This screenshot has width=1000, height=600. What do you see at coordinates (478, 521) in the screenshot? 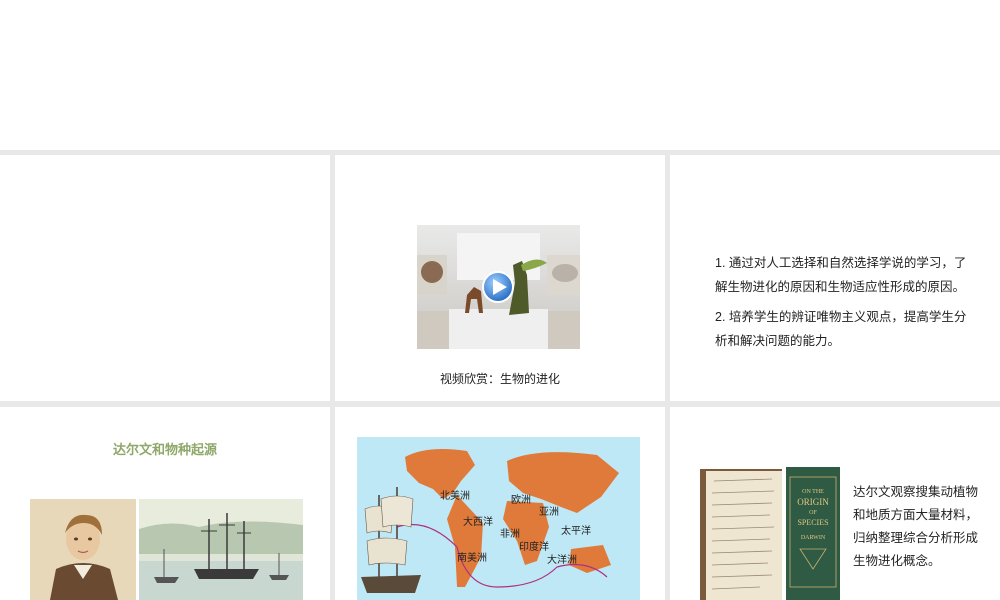
I see `map-label-atlantic: 大西洋` at bounding box center [478, 521].